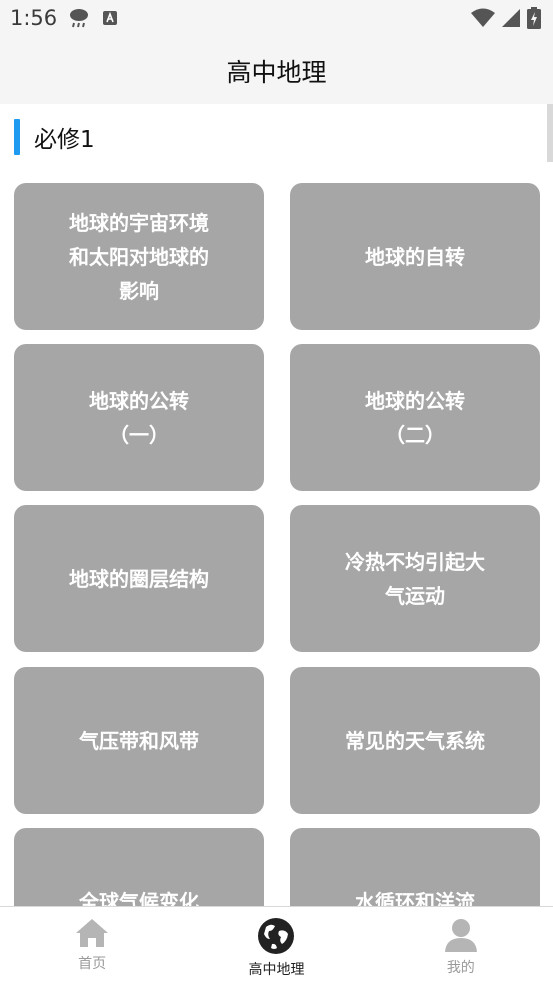 The image size is (553, 985). I want to click on nav-item-geography: 高中地理, so click(276, 946).